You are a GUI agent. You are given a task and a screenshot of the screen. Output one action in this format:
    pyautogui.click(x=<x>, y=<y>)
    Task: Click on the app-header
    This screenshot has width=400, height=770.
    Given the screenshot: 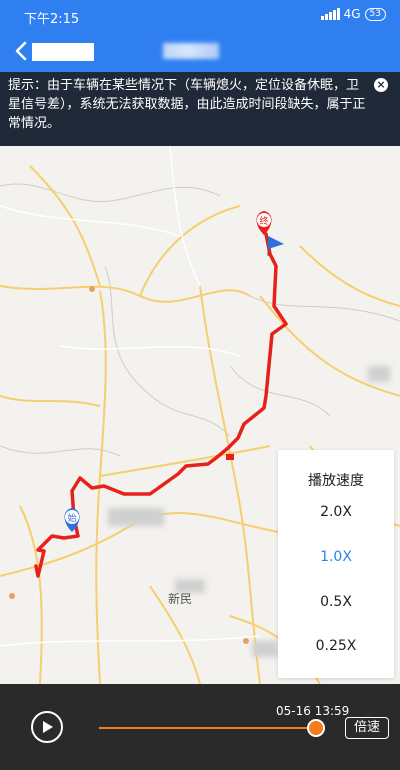 What is the action you would take?
    pyautogui.click(x=200, y=51)
    